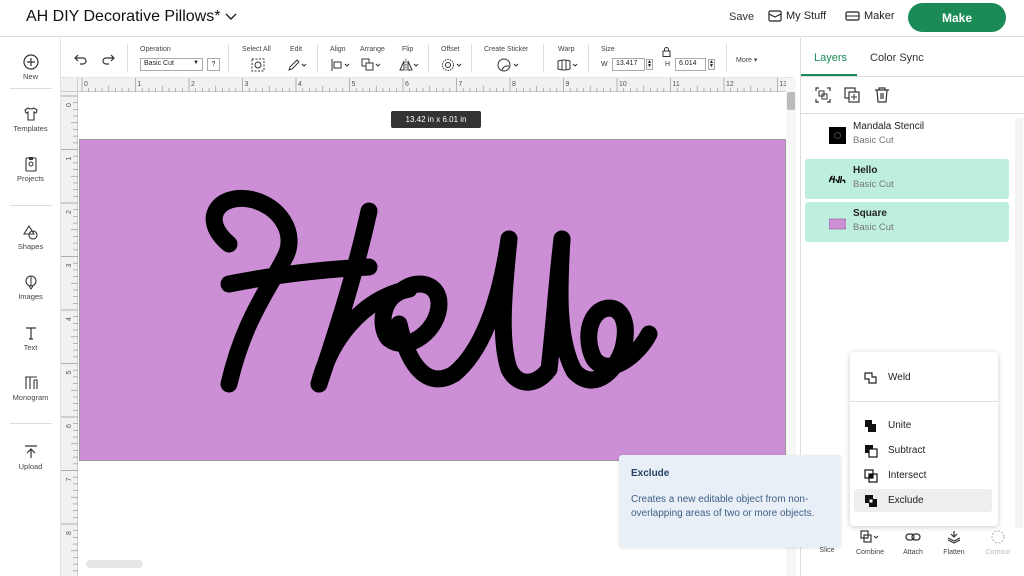  Describe the element at coordinates (30, 119) in the screenshot. I see `templates-button: Templates` at that location.